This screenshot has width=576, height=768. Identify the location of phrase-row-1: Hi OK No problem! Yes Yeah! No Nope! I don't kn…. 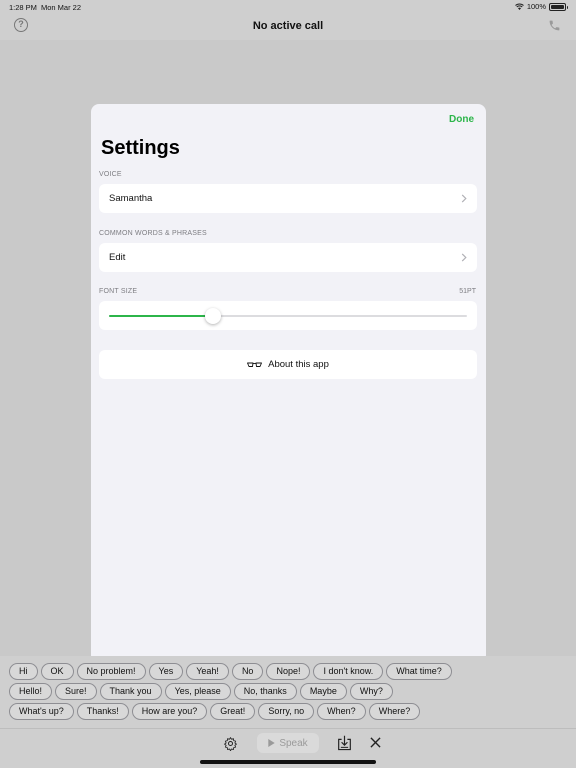
(230, 671).